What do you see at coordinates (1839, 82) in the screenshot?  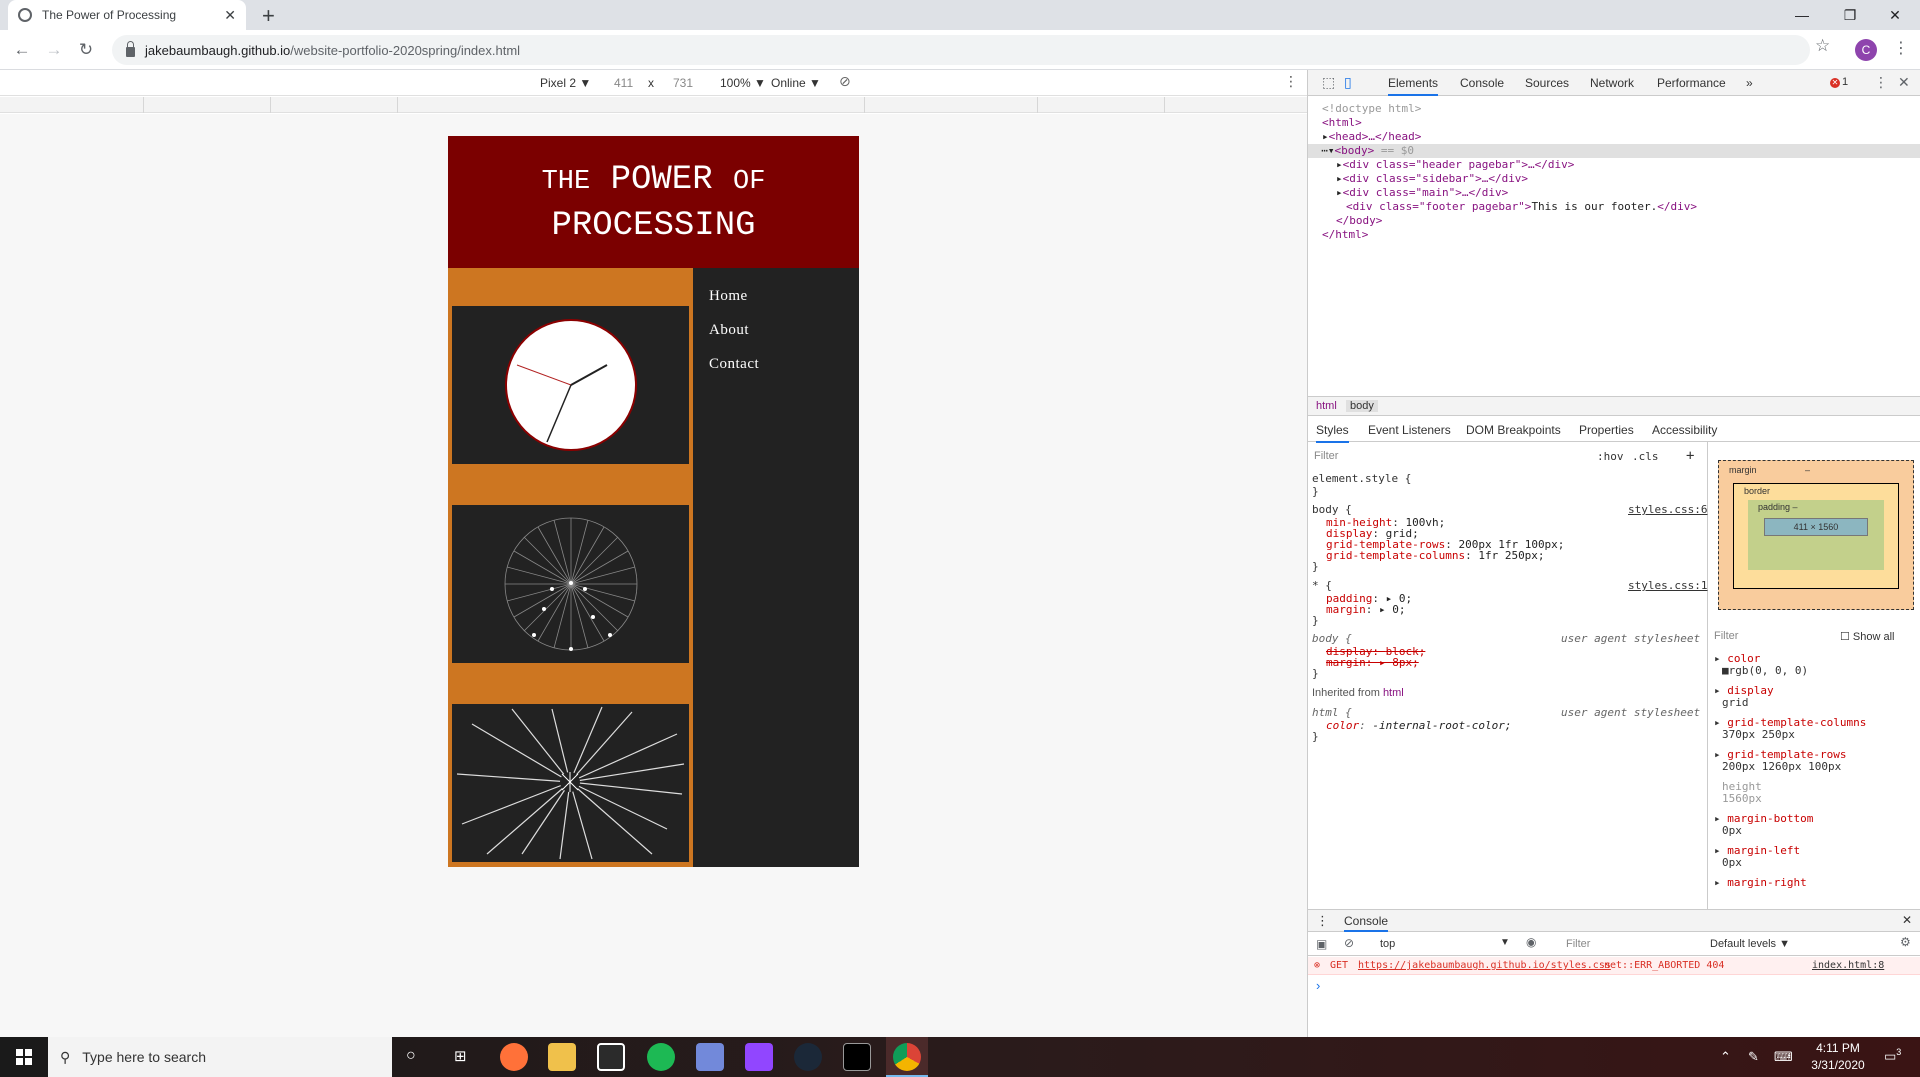 I see `error-count-badge: ✕ 1` at bounding box center [1839, 82].